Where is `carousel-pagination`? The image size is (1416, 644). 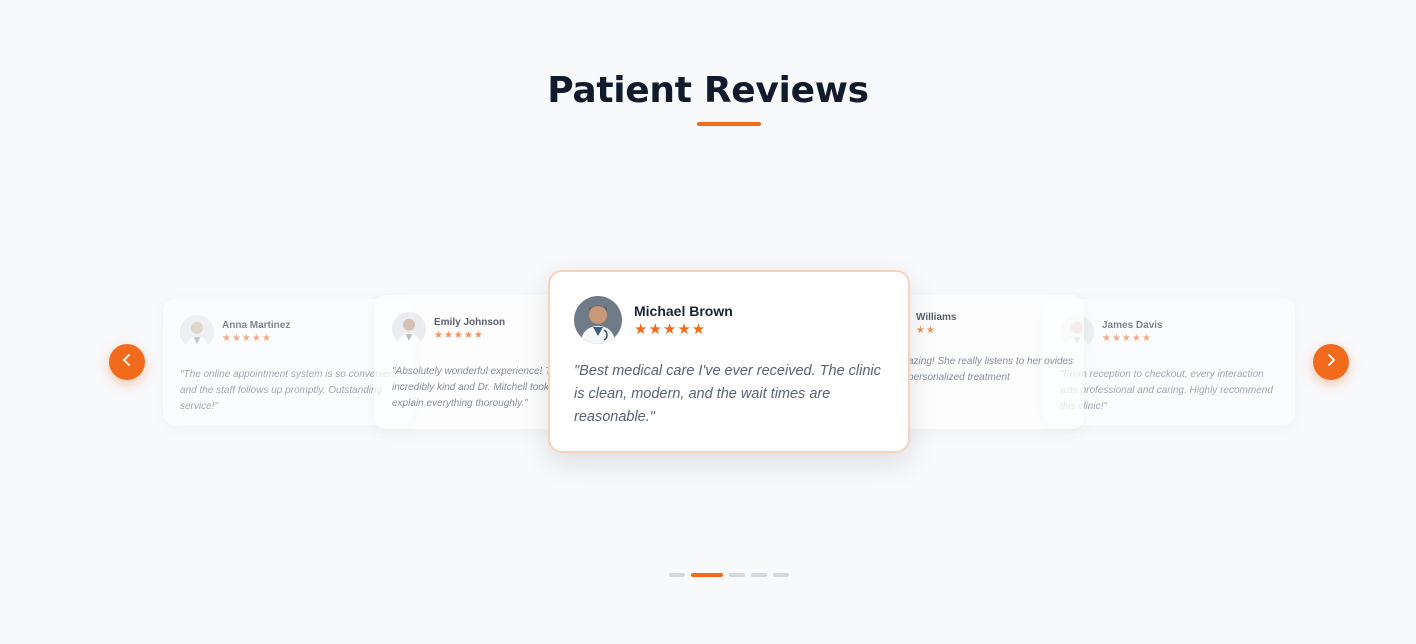 carousel-pagination is located at coordinates (729, 575).